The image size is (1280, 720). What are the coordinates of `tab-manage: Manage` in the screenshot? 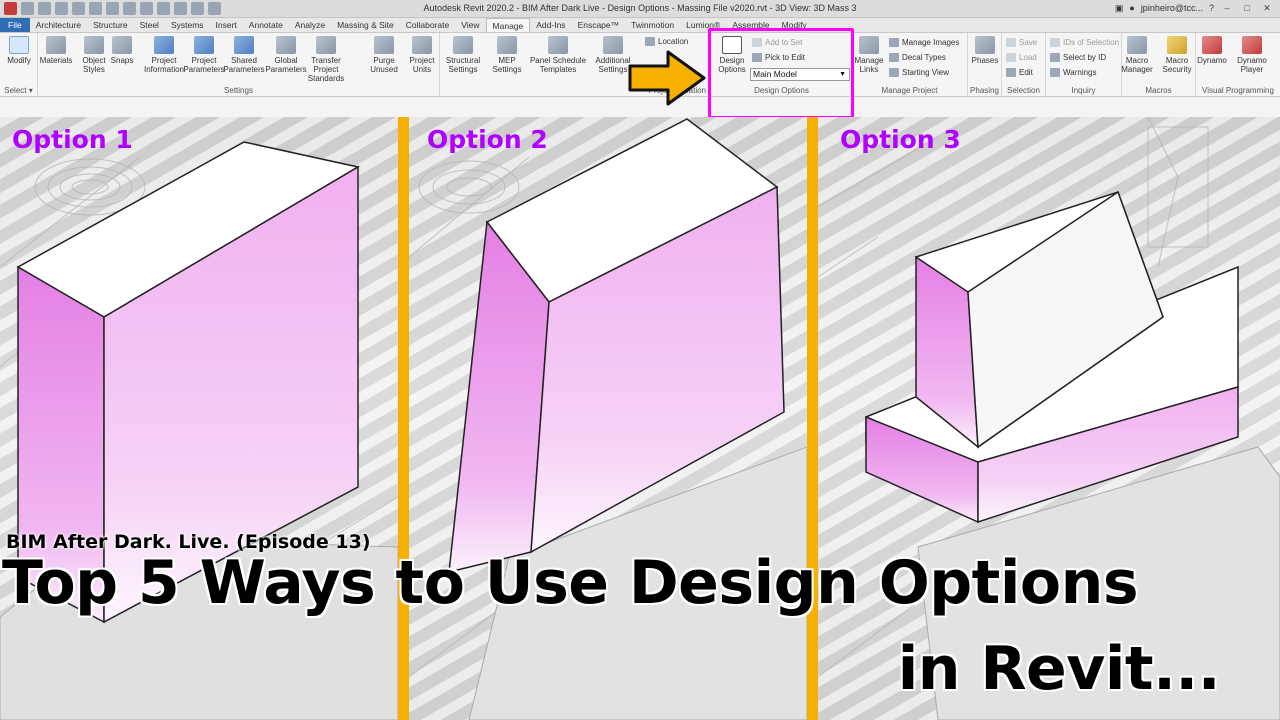 It's located at (508, 25).